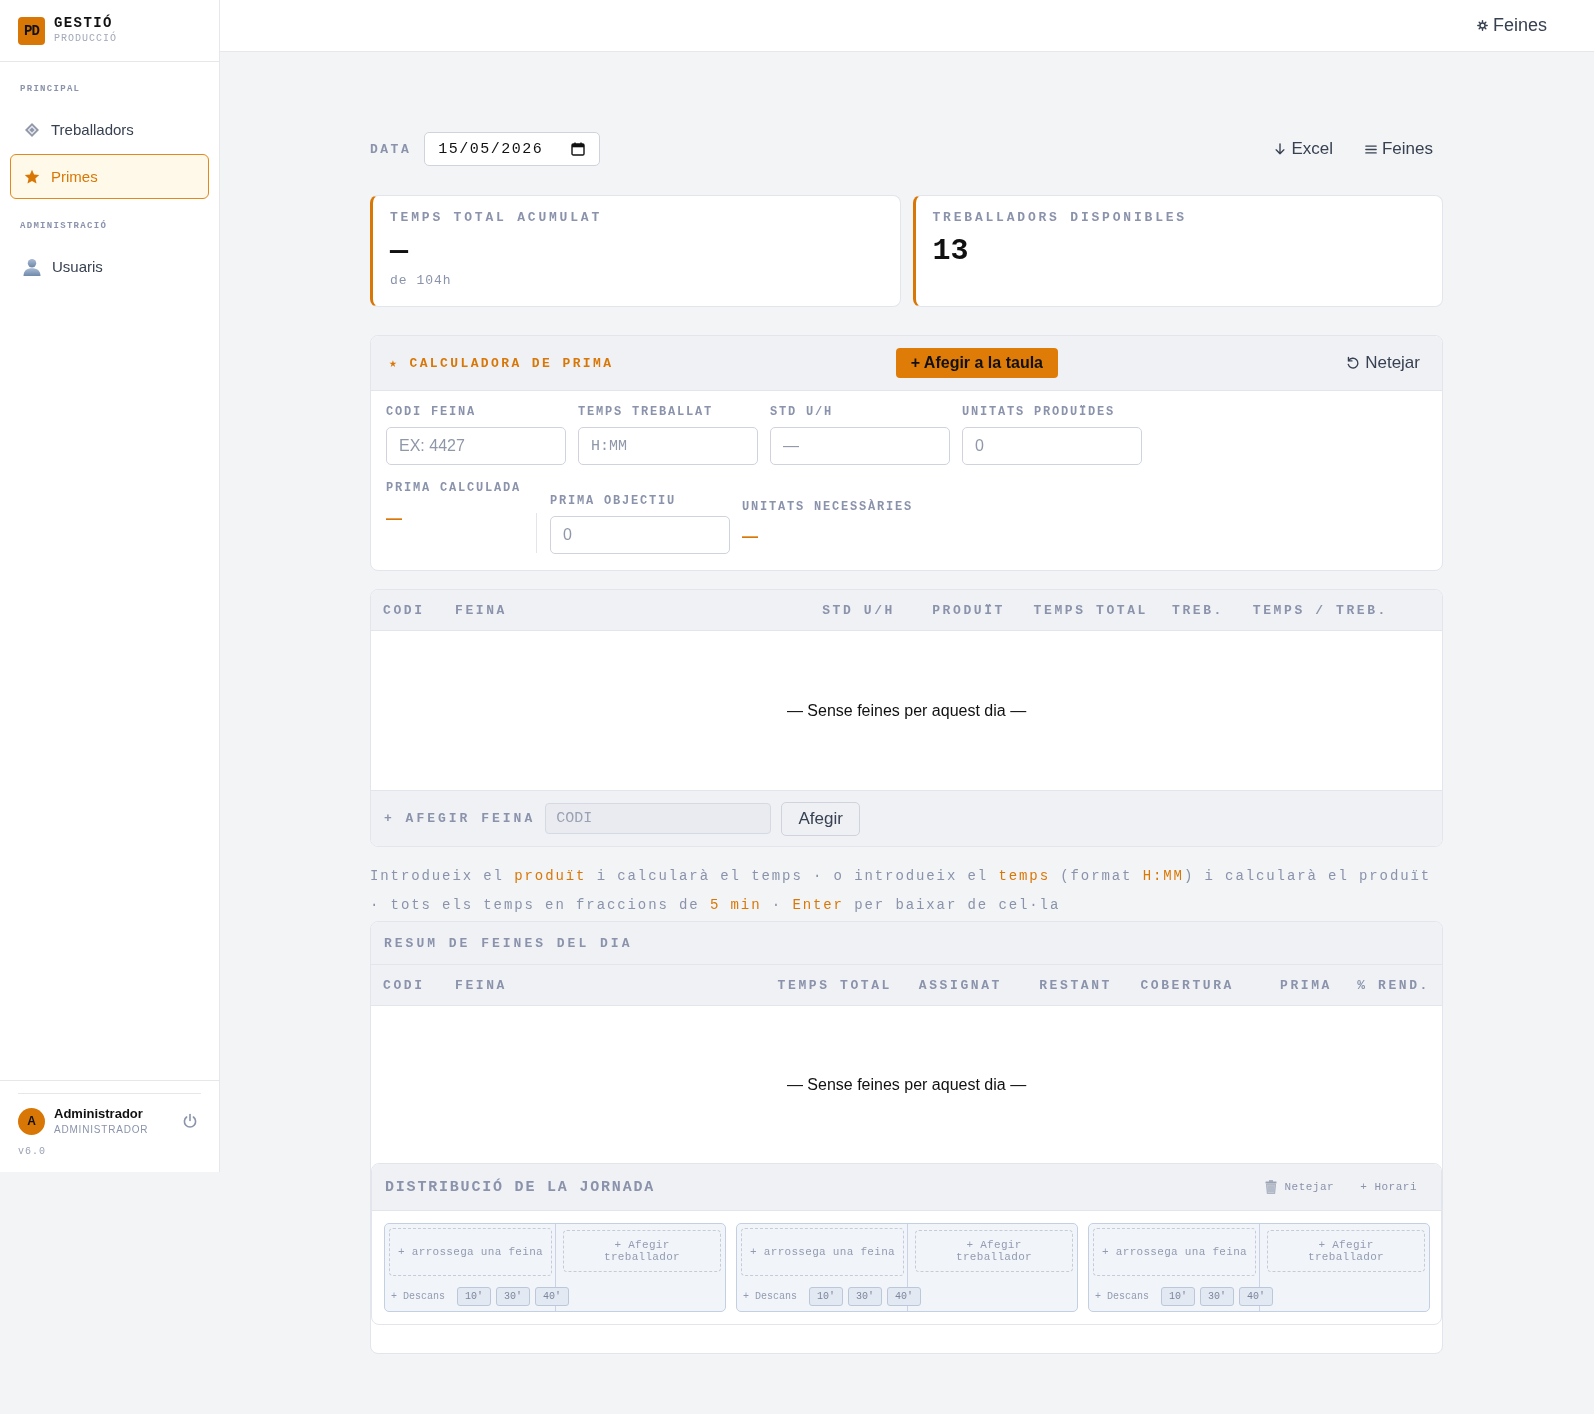  Describe the element at coordinates (497, 218) in the screenshot. I see `stat-label: TEMPS TOTAL ACUMULAT` at that location.